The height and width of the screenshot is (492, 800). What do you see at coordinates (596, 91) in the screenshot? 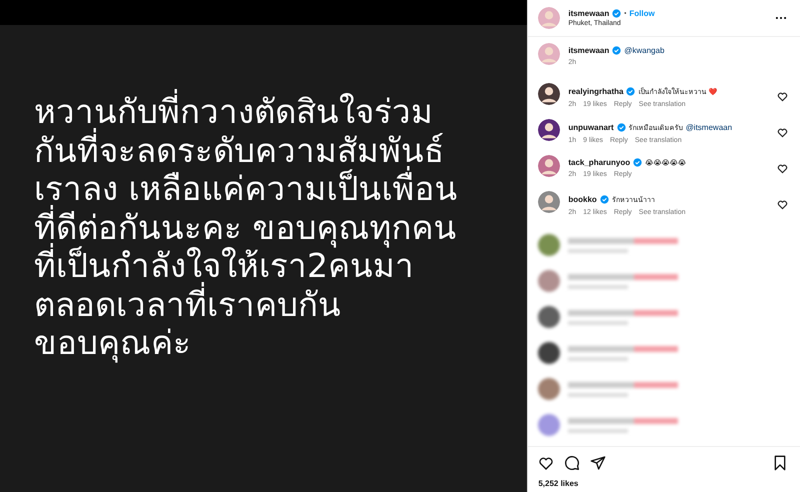
I see `username: realyingrhatha` at bounding box center [596, 91].